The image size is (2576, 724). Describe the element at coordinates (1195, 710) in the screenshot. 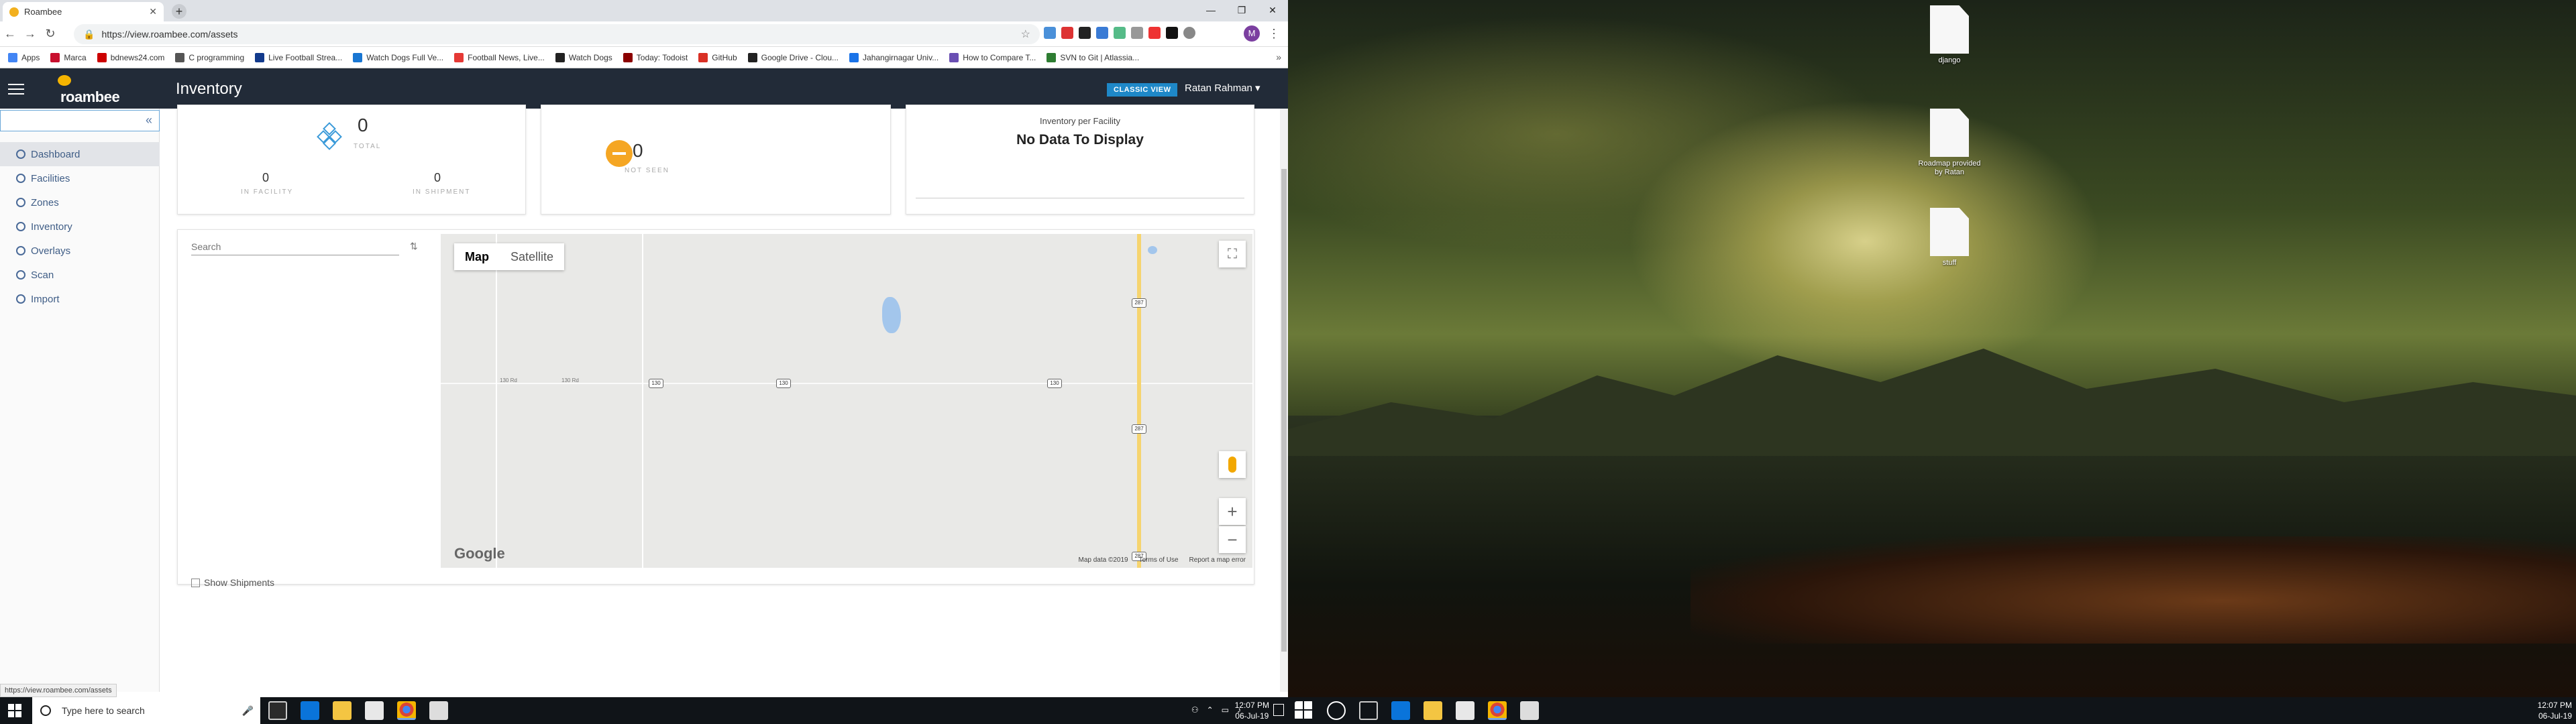

I see `people-icon: ⚇` at that location.